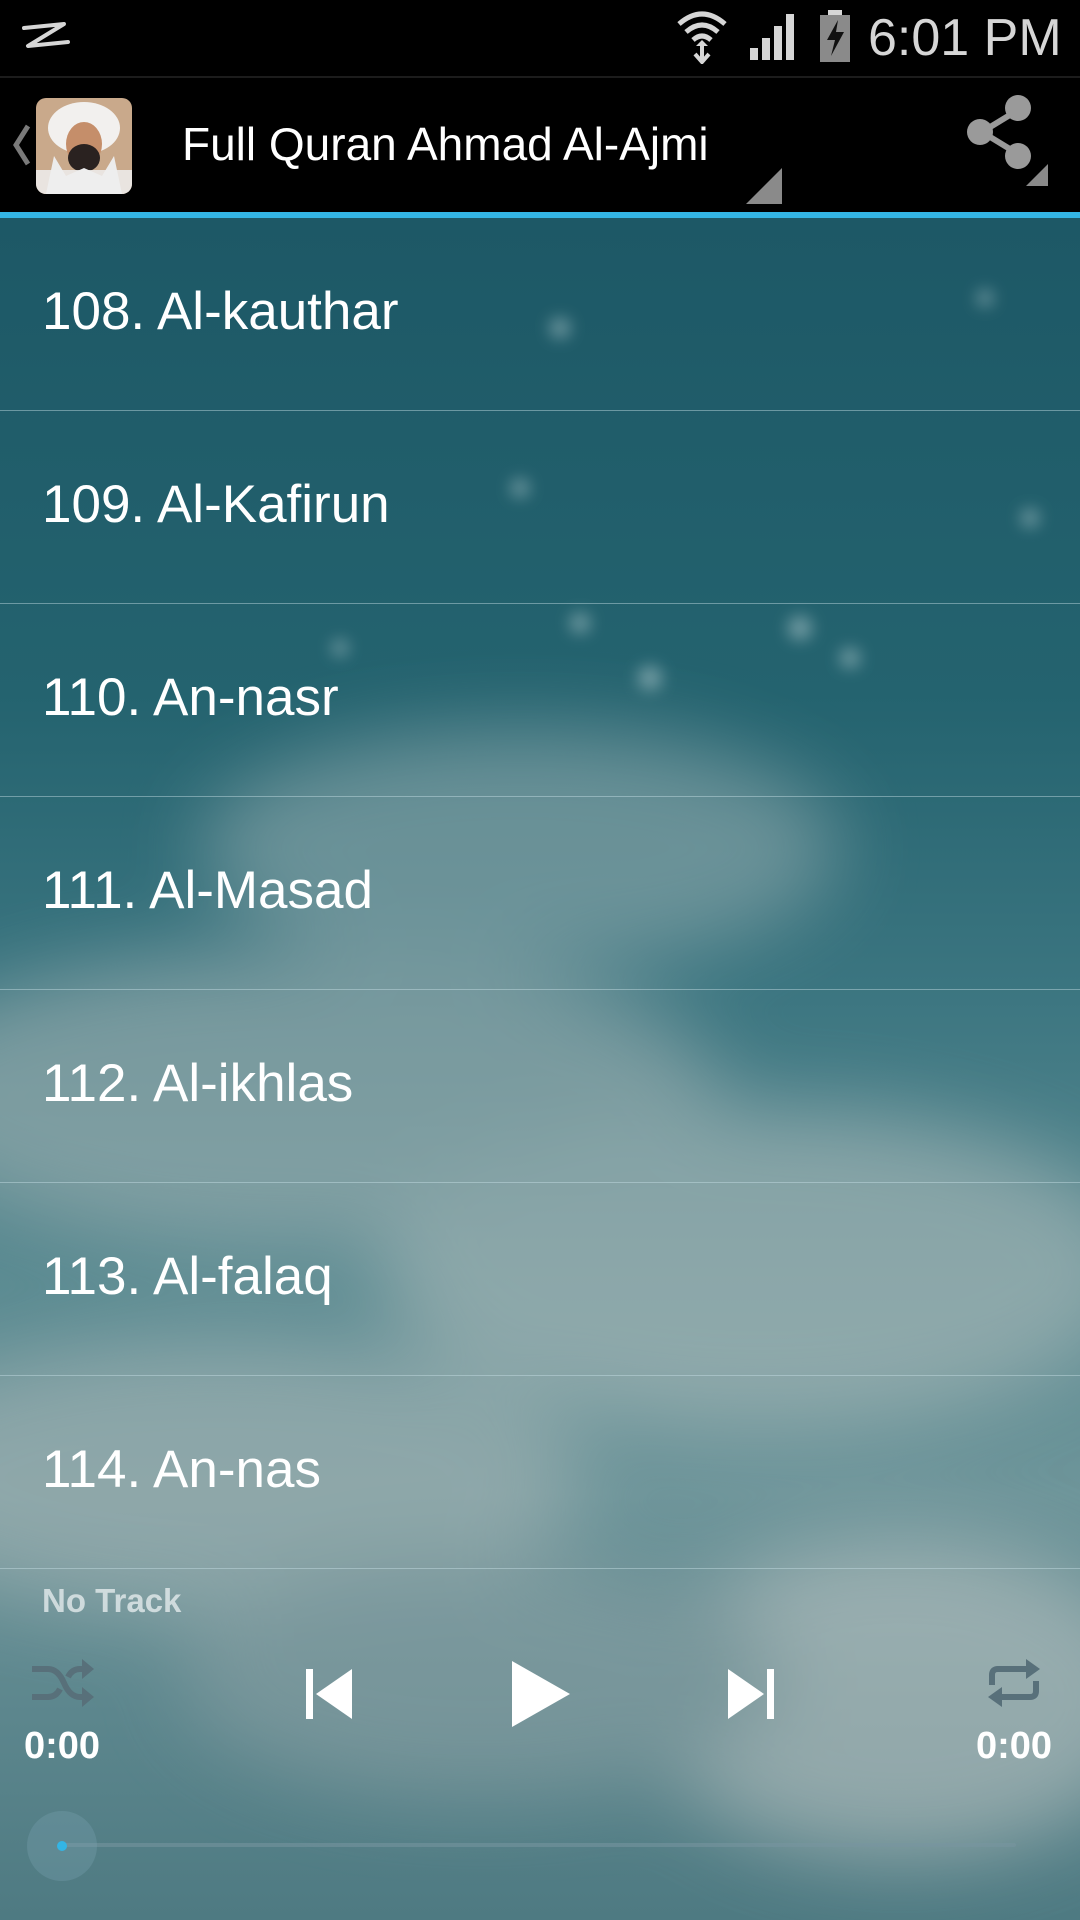  What do you see at coordinates (1014, 1683) in the screenshot?
I see `repeat-icon` at bounding box center [1014, 1683].